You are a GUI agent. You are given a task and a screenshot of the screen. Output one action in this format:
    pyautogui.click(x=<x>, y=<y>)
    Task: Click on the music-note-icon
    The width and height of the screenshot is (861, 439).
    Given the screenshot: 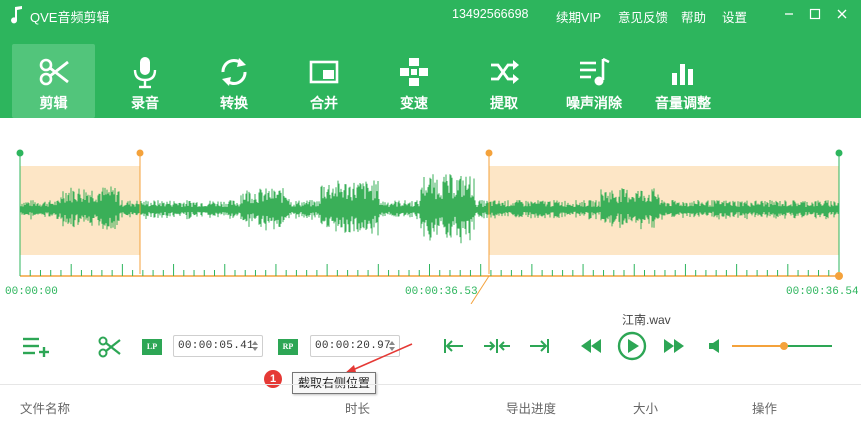 What is the action you would take?
    pyautogui.click(x=16, y=15)
    